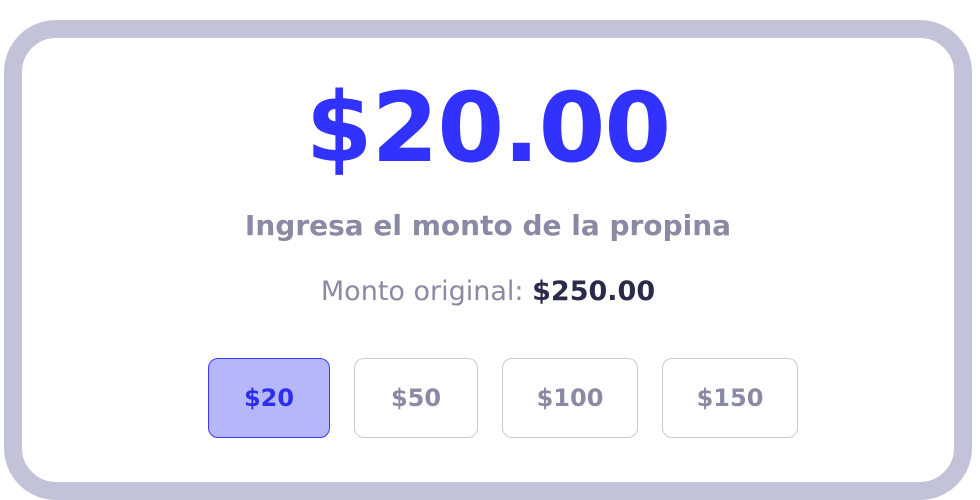 The height and width of the screenshot is (500, 980). I want to click on original-amount-line: Monto original: $250.00, so click(488, 292).